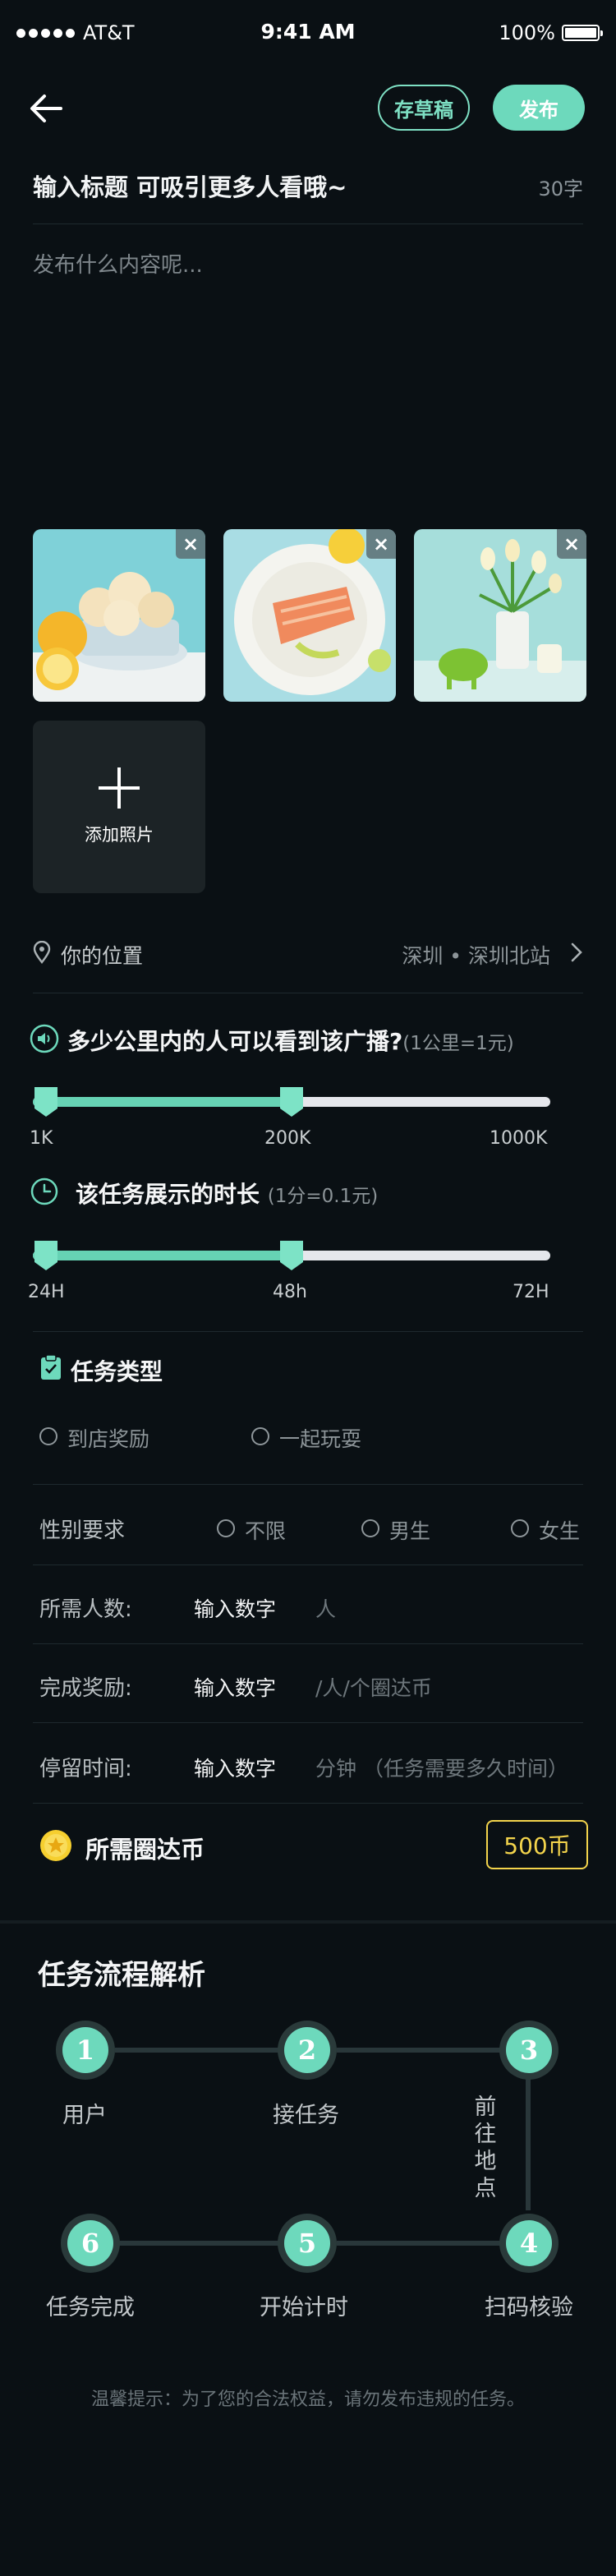 Image resolution: width=616 pixels, height=2576 pixels. I want to click on location-label: 你的位置, so click(102, 956).